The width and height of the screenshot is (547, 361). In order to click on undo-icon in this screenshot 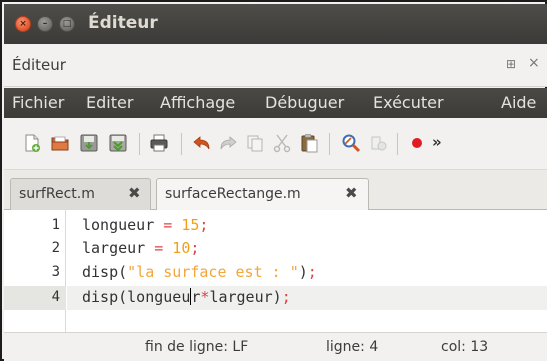, I will do `click(202, 143)`.